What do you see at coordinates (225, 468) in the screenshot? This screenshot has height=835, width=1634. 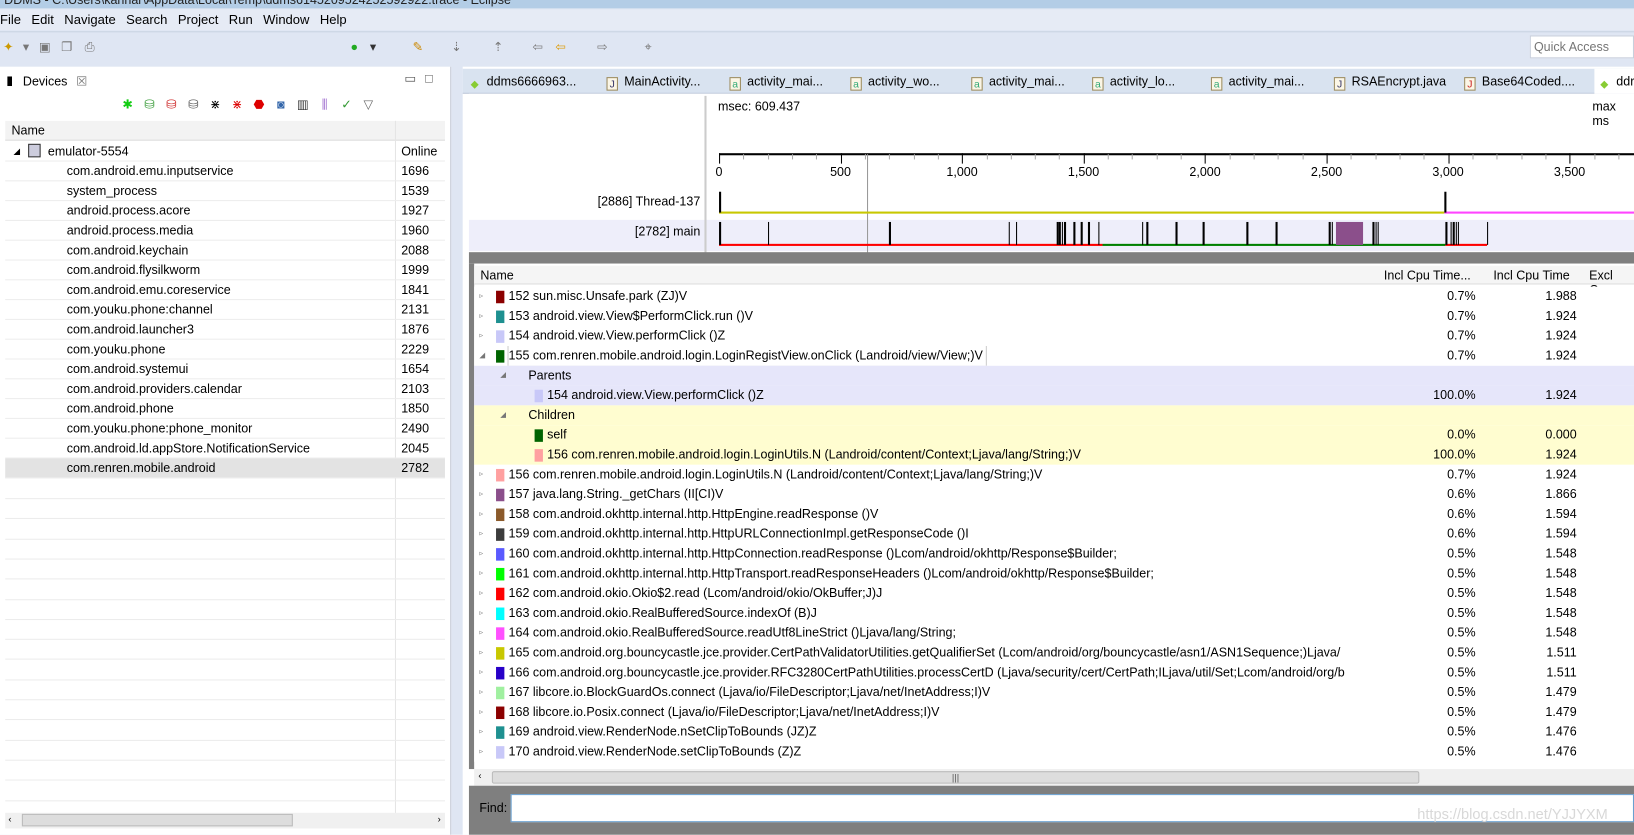 I see `process-row: com.renren.mobile.android 2782` at bounding box center [225, 468].